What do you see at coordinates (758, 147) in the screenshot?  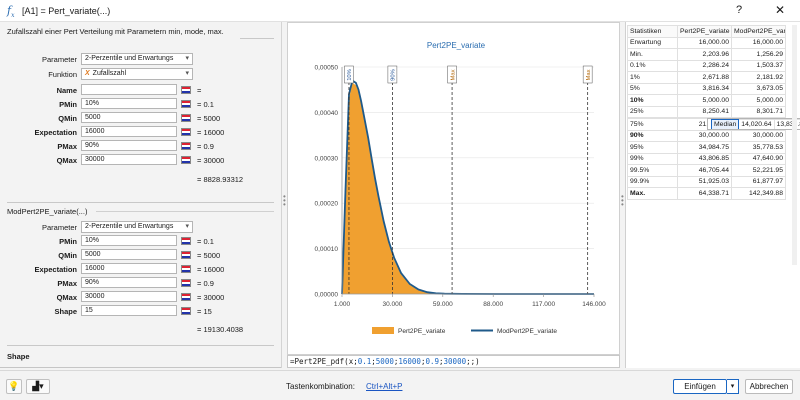 I see `stat-value-cell: 35,778.53` at bounding box center [758, 147].